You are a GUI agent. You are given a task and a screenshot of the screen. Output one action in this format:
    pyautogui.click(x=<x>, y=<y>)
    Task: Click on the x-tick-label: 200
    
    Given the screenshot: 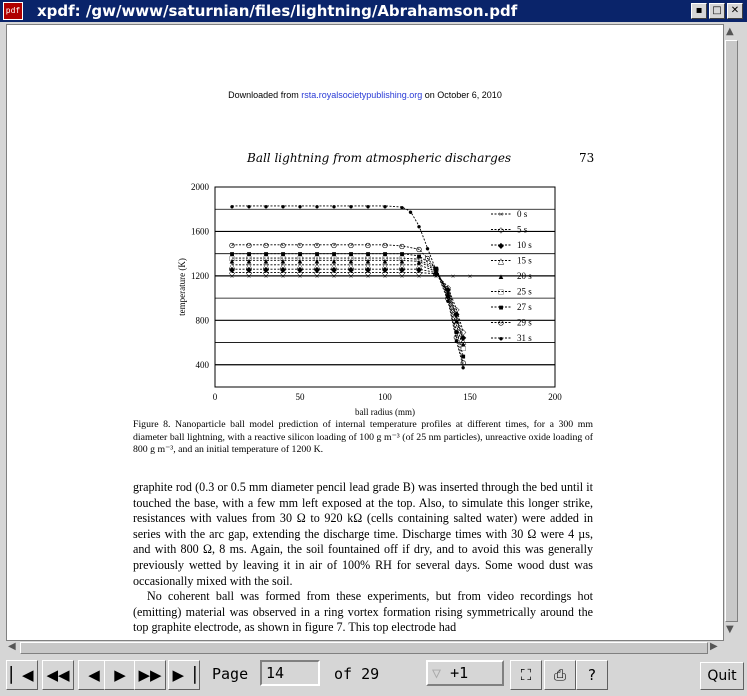 What is the action you would take?
    pyautogui.click(x=555, y=397)
    